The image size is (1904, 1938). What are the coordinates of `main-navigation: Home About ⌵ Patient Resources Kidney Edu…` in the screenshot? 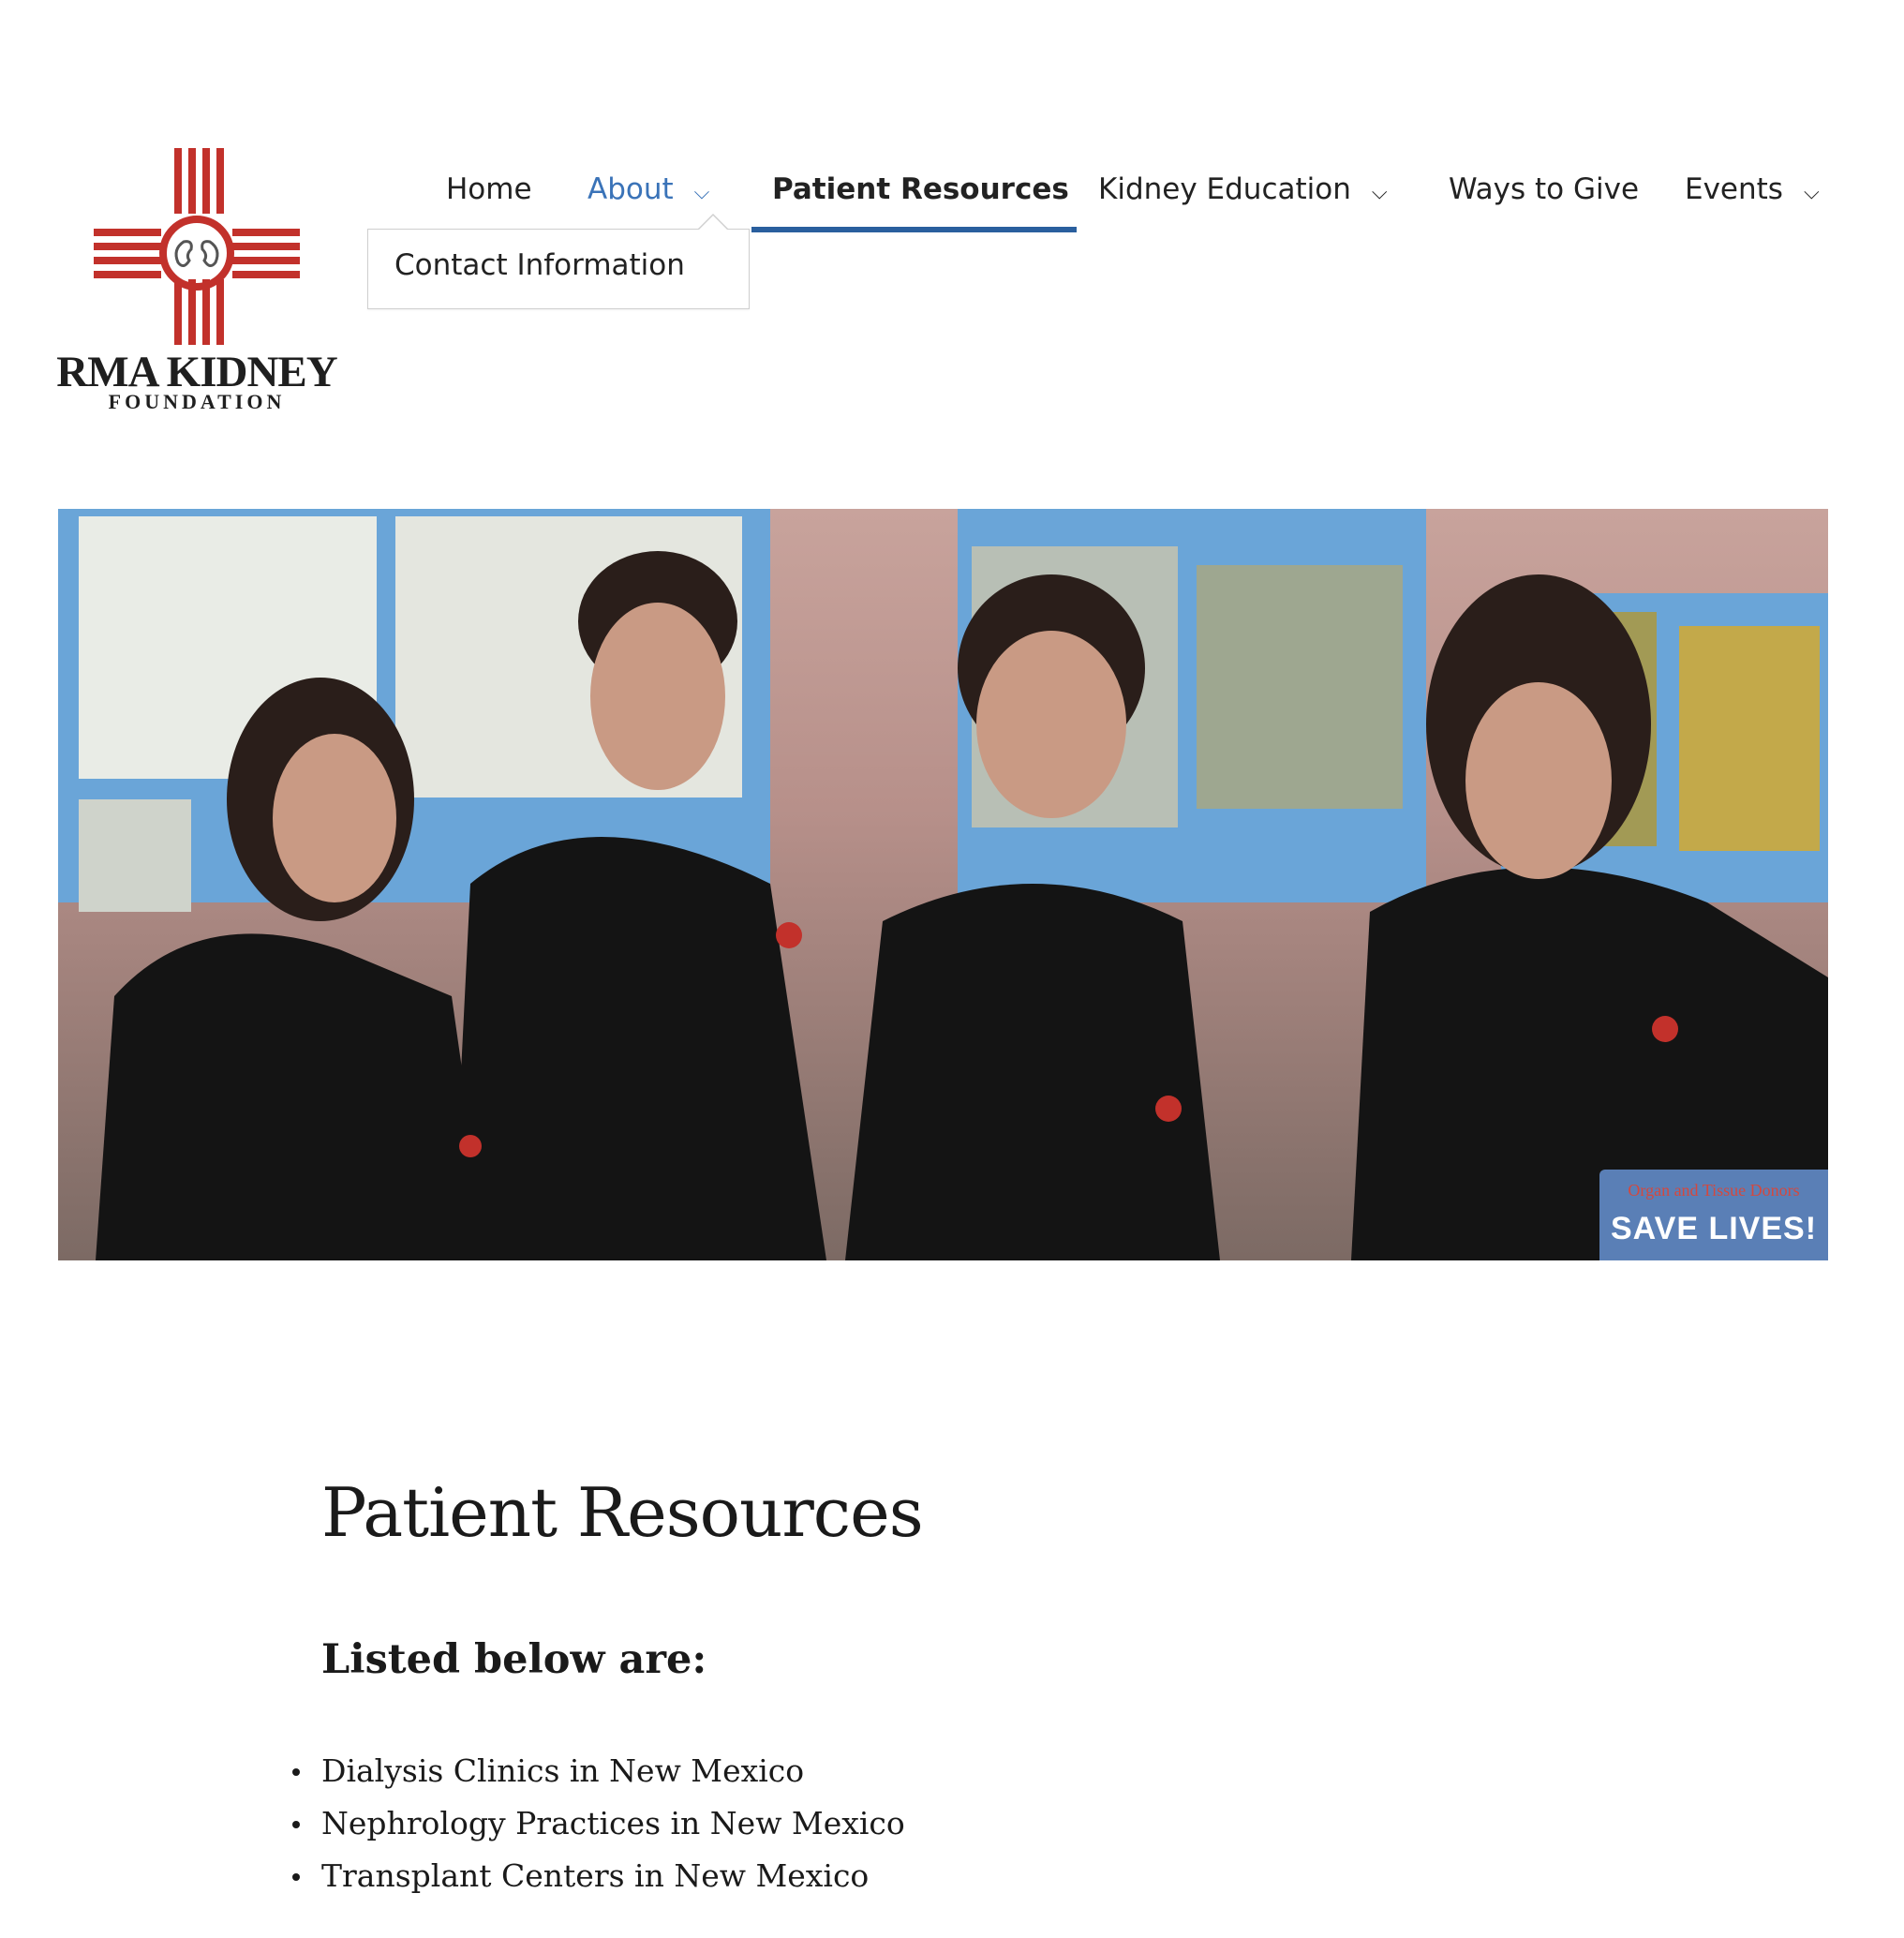 It's located at (952, 199).